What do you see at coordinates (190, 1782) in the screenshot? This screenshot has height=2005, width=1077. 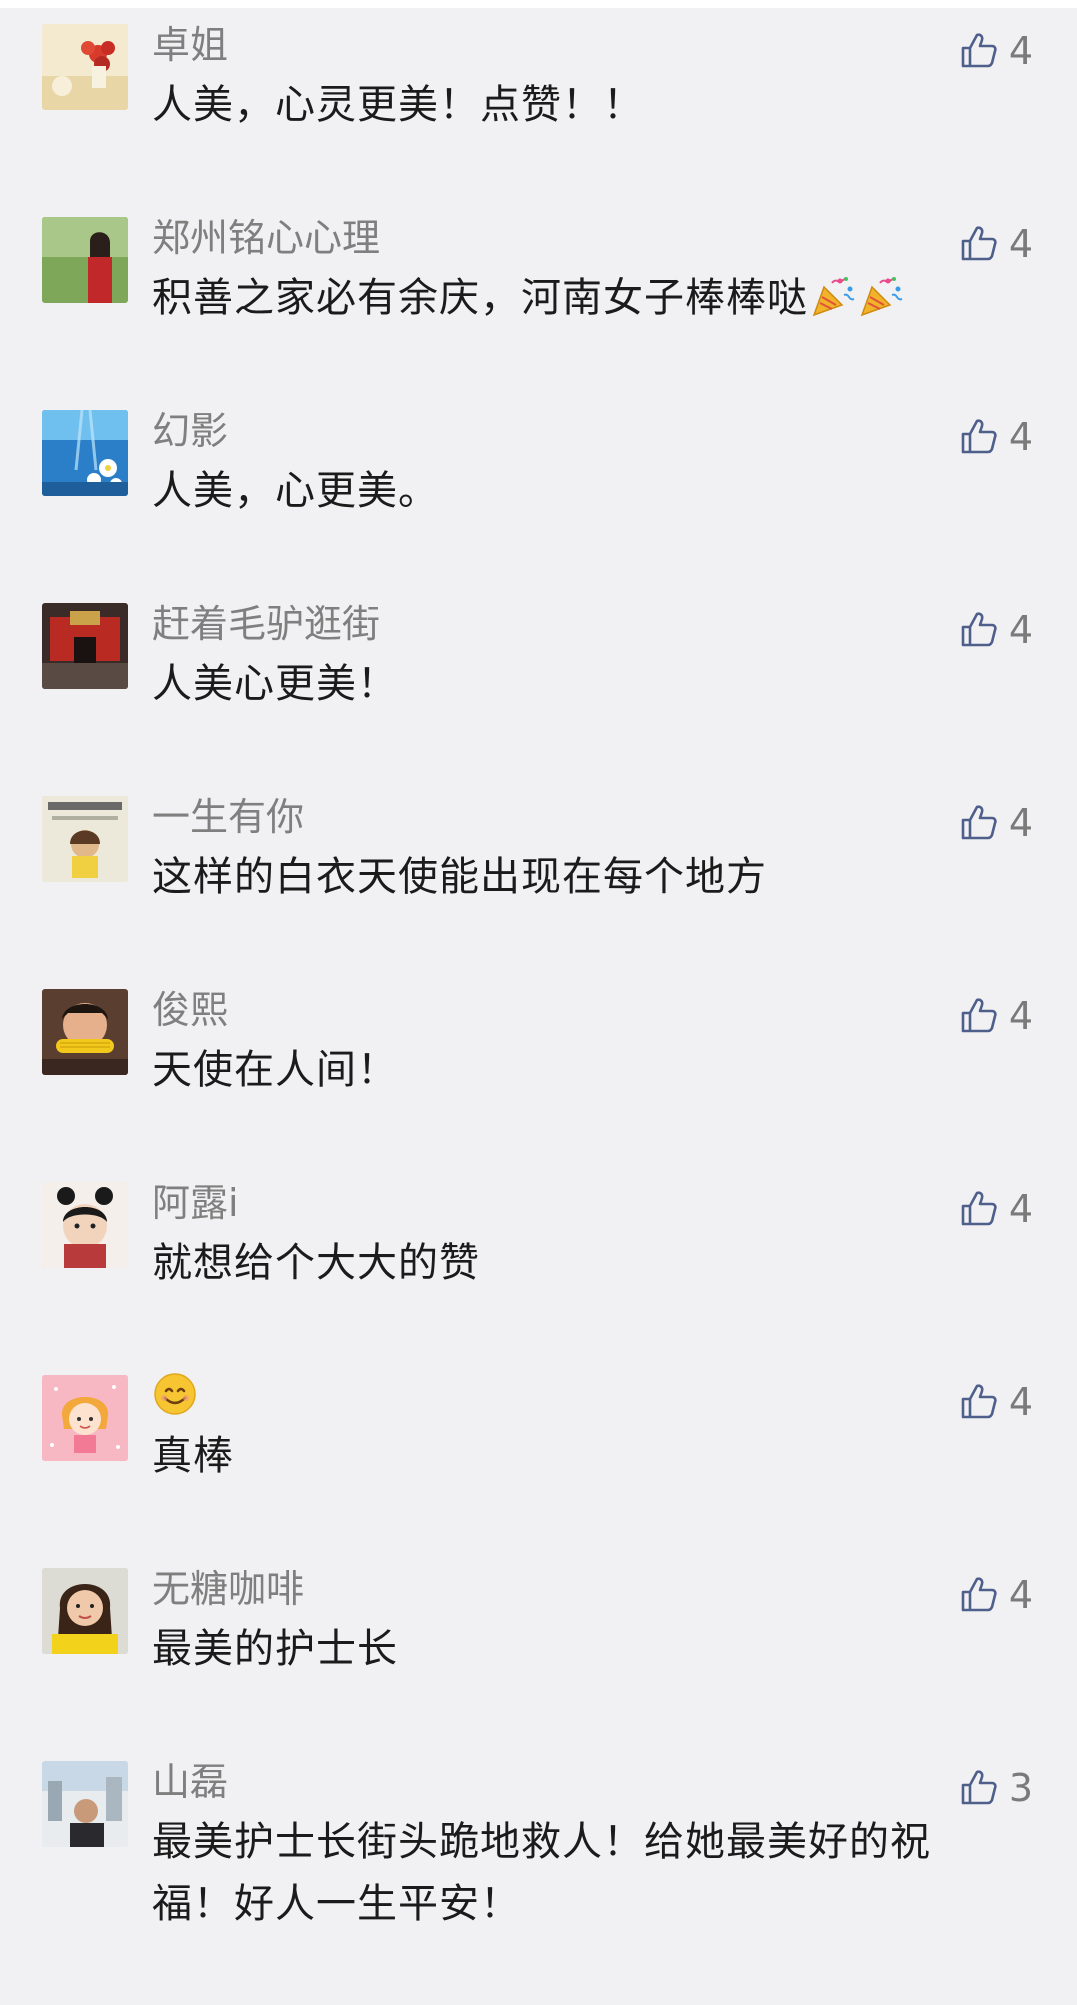 I see `nickname: 山磊` at bounding box center [190, 1782].